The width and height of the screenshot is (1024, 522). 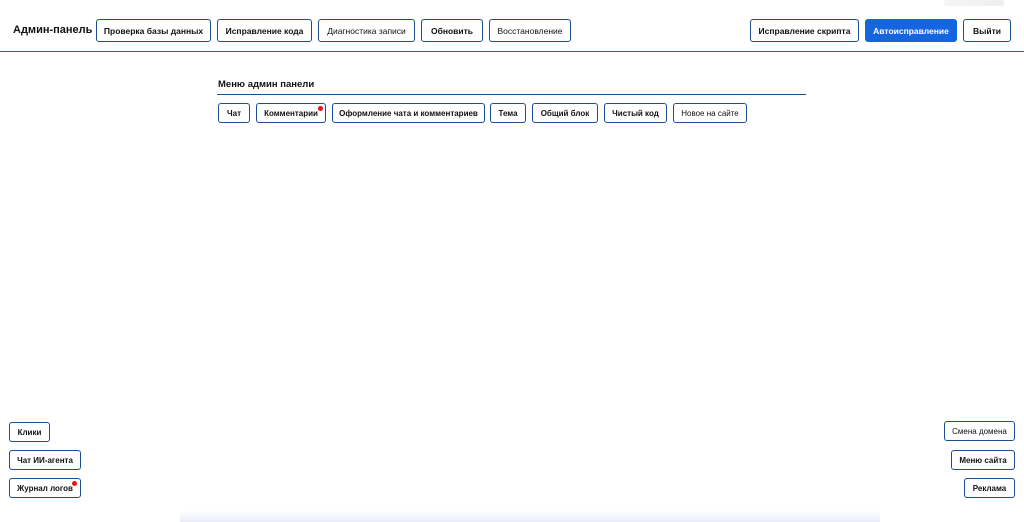 I want to click on tab-theme: Тема, so click(x=508, y=113).